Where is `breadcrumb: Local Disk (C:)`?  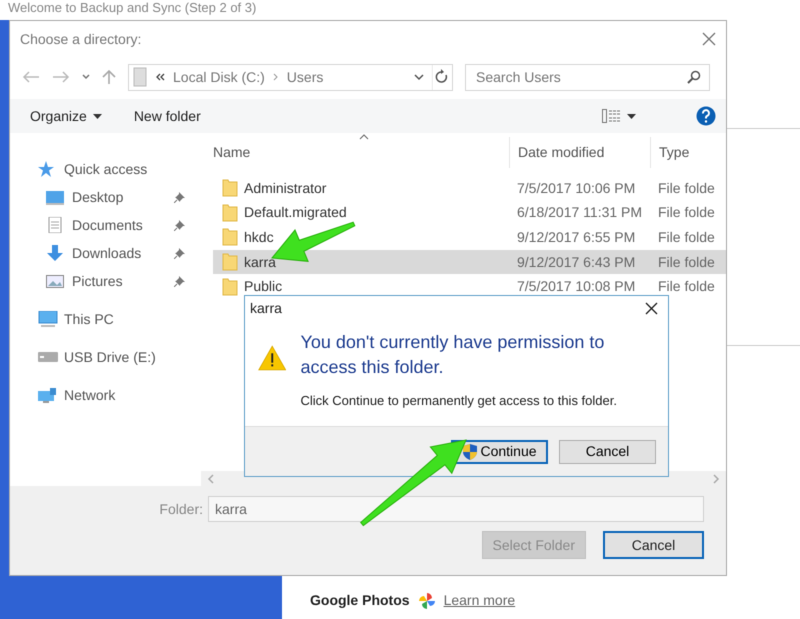
breadcrumb: Local Disk (C:) is located at coordinates (219, 77).